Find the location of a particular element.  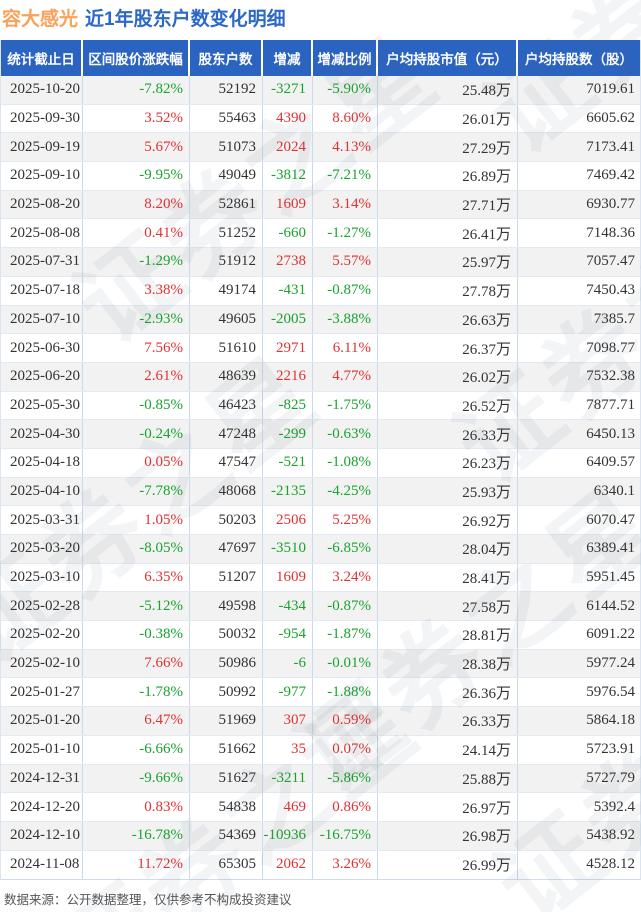

cell-date: 2025-02-20 is located at coordinates (42, 635).